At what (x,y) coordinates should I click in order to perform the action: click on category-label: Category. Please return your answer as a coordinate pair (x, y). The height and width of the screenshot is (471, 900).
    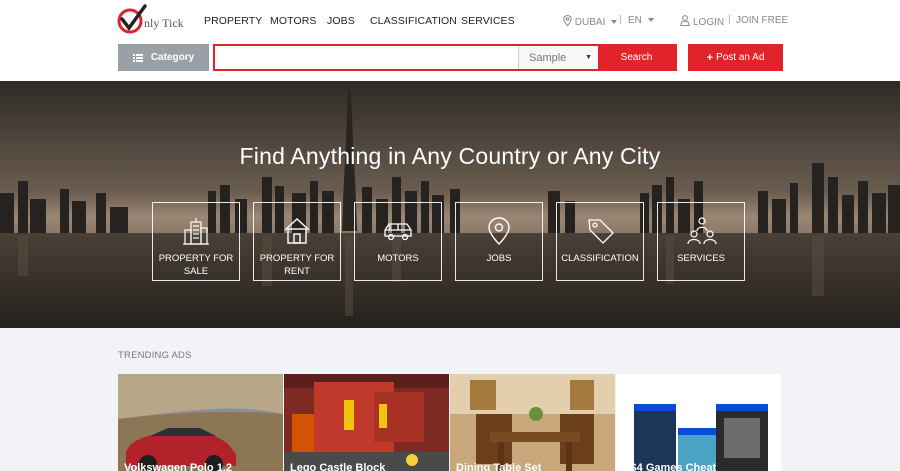
    Looking at the image, I should click on (172, 57).